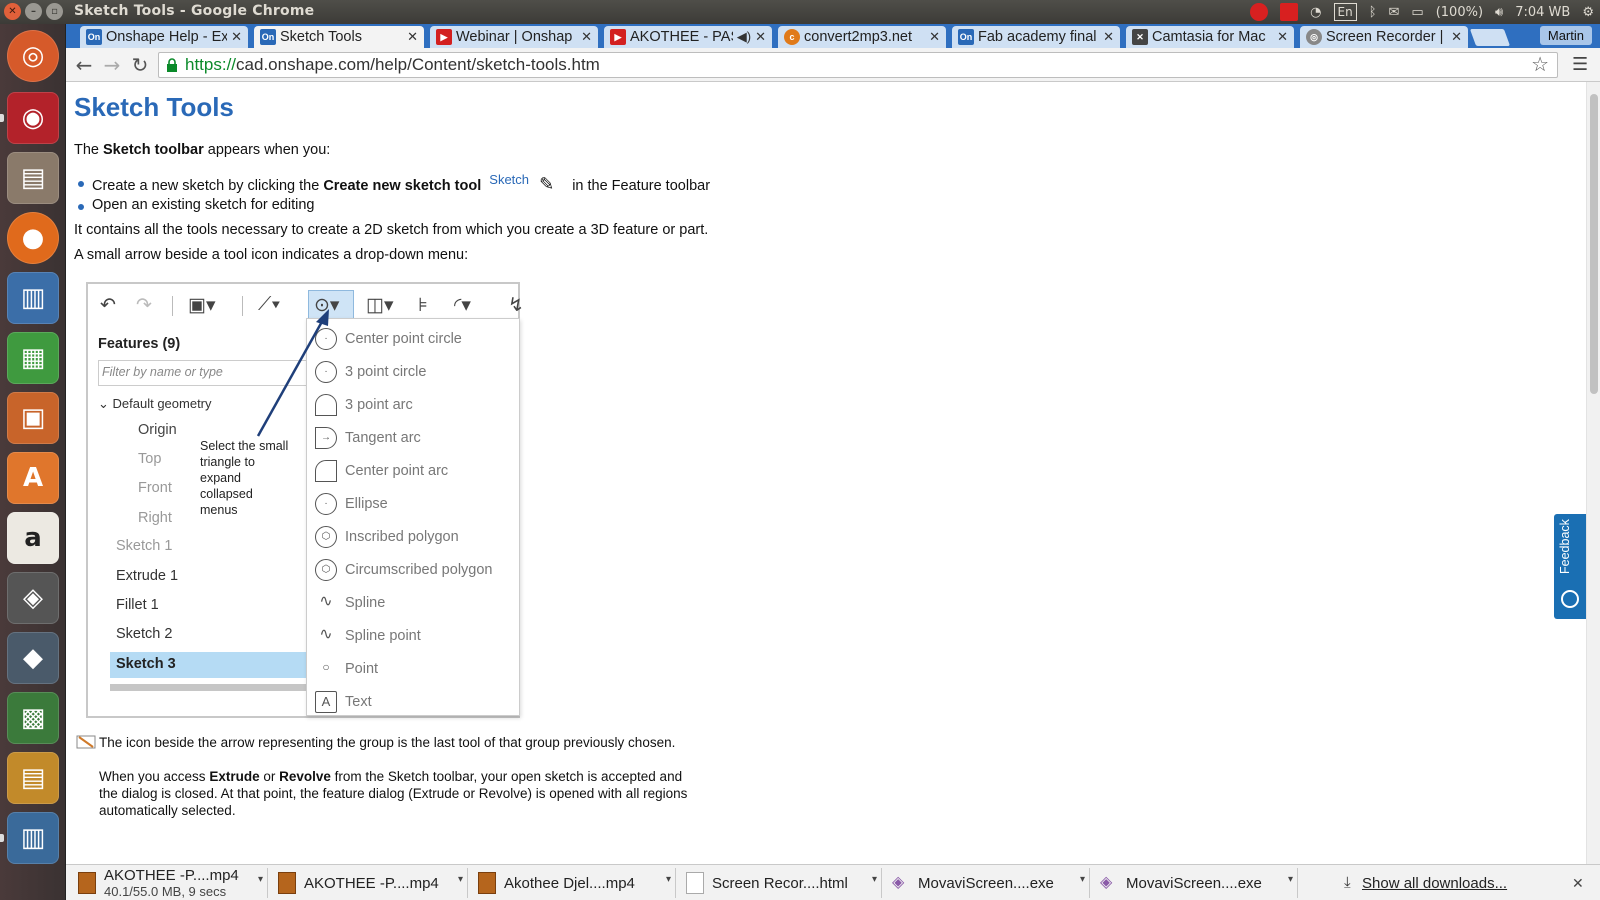 Image resolution: width=1600 pixels, height=900 pixels. I want to click on dropdown-label: Inscribed polygon, so click(402, 537).